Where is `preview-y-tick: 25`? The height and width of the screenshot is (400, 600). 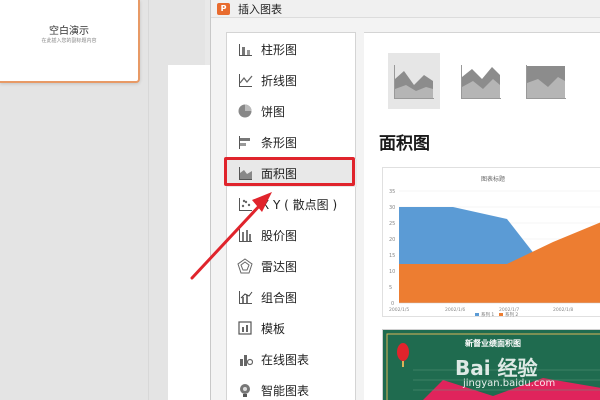
preview-y-tick: 25 is located at coordinates (392, 224).